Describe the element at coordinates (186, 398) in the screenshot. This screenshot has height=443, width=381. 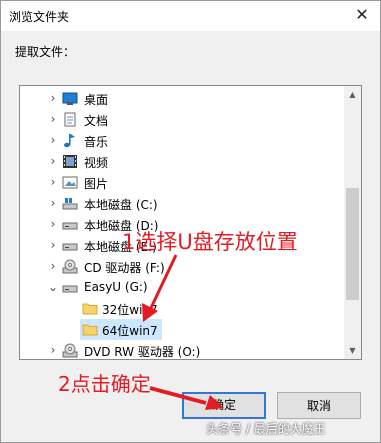
I see `arrow-to-ok` at that location.